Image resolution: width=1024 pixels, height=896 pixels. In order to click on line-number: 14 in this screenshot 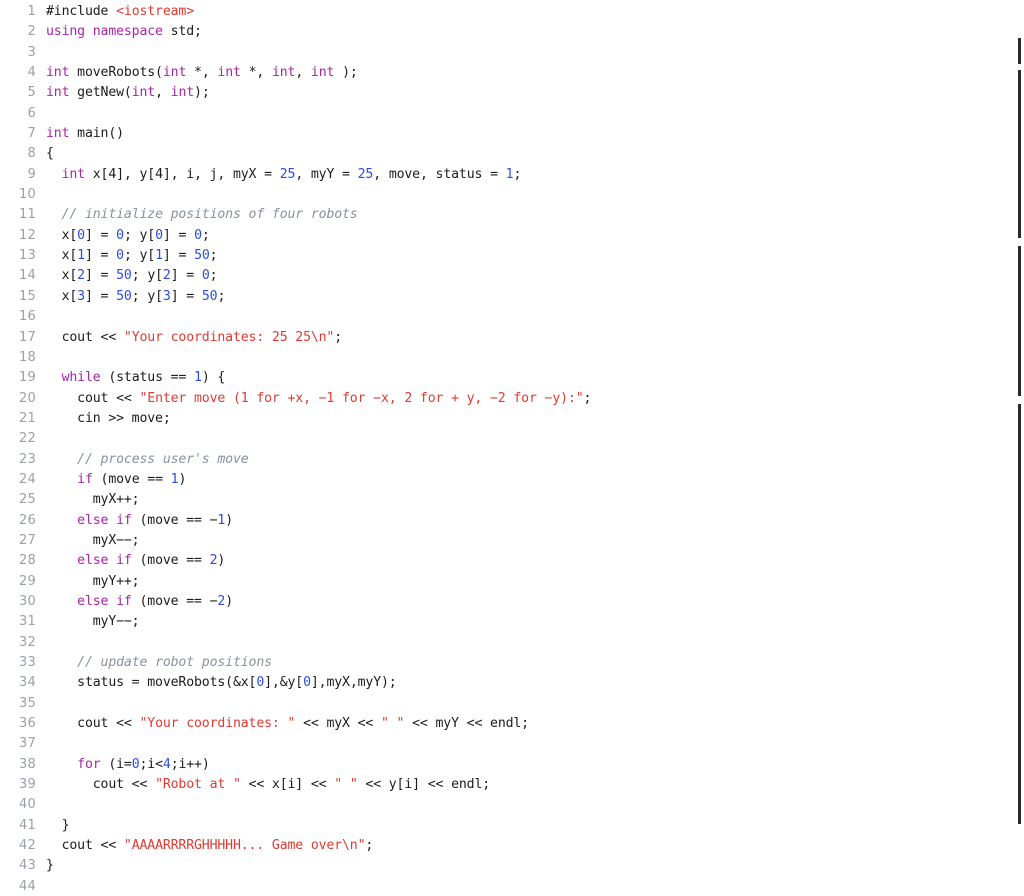, I will do `click(27, 276)`.